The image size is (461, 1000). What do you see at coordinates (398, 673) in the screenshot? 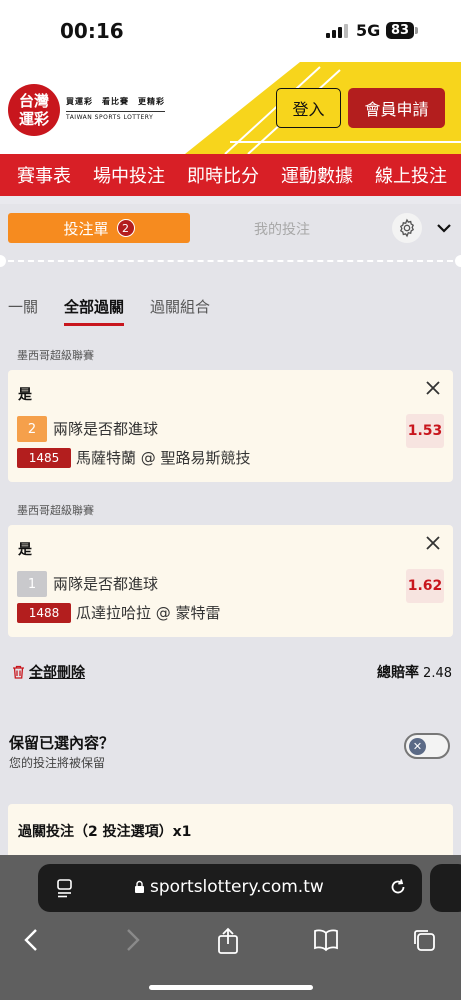
I see `total-odds-label: 總賠率` at bounding box center [398, 673].